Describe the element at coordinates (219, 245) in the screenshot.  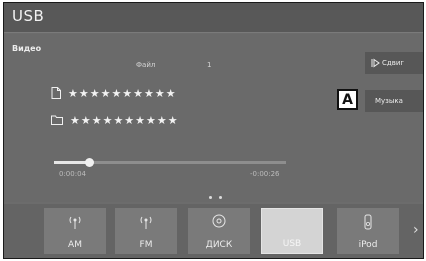
I see `source-tile-label: ДИСК` at that location.